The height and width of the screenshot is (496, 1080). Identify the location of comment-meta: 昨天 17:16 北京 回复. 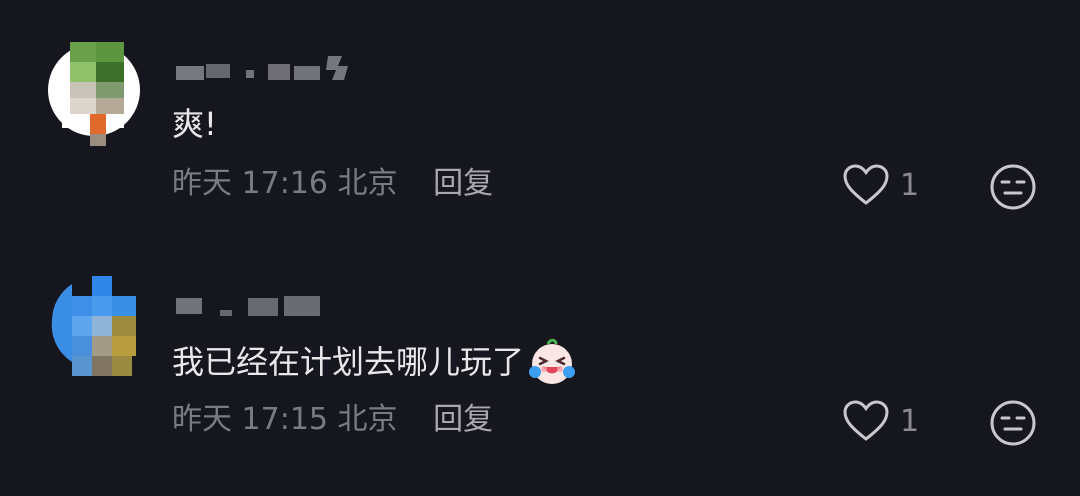
(332, 184).